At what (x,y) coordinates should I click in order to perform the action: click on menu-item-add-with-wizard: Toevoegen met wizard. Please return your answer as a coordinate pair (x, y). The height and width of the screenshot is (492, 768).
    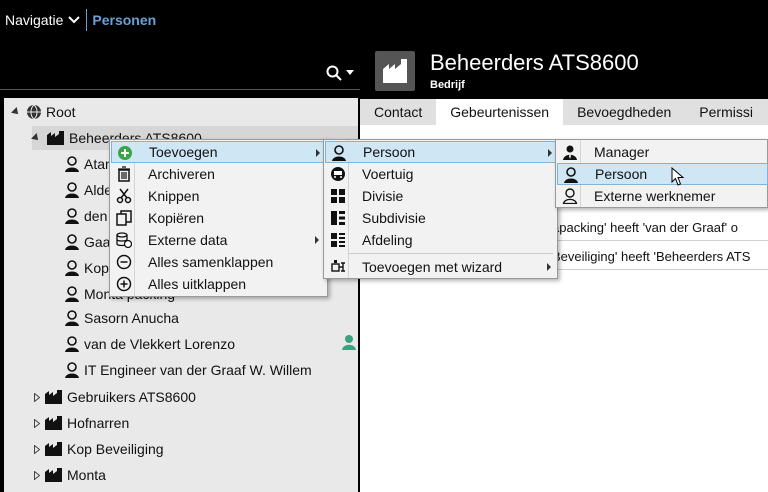
    Looking at the image, I should click on (440, 267).